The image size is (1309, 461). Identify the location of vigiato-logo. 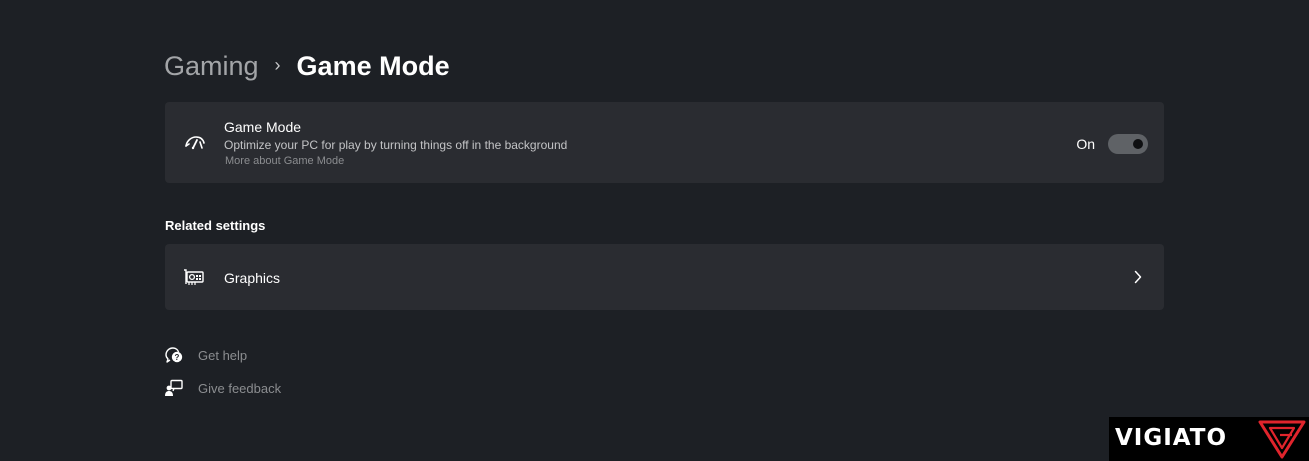
(1282, 439).